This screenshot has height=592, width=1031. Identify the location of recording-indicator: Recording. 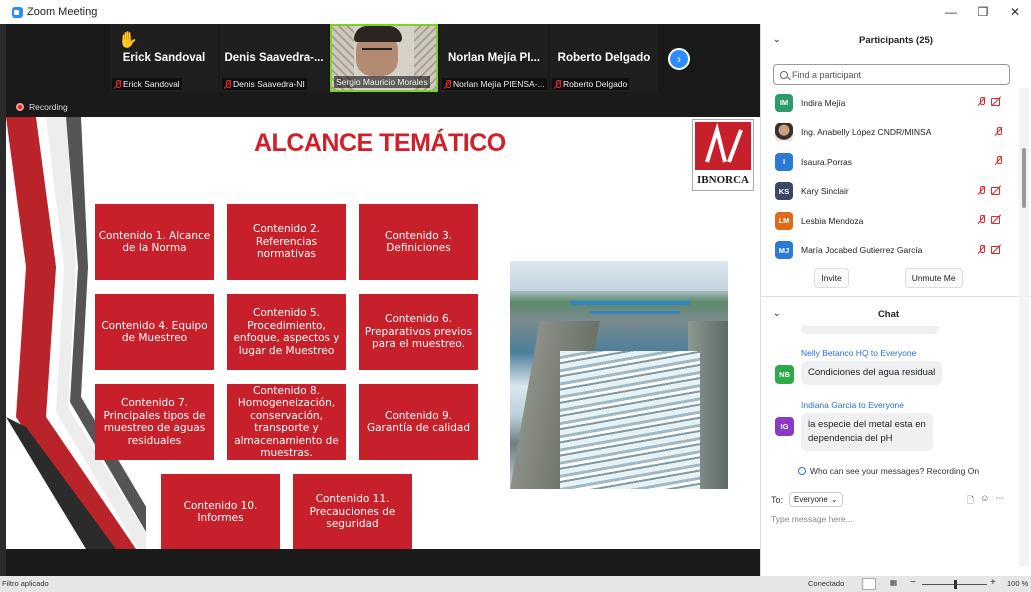
(42, 107).